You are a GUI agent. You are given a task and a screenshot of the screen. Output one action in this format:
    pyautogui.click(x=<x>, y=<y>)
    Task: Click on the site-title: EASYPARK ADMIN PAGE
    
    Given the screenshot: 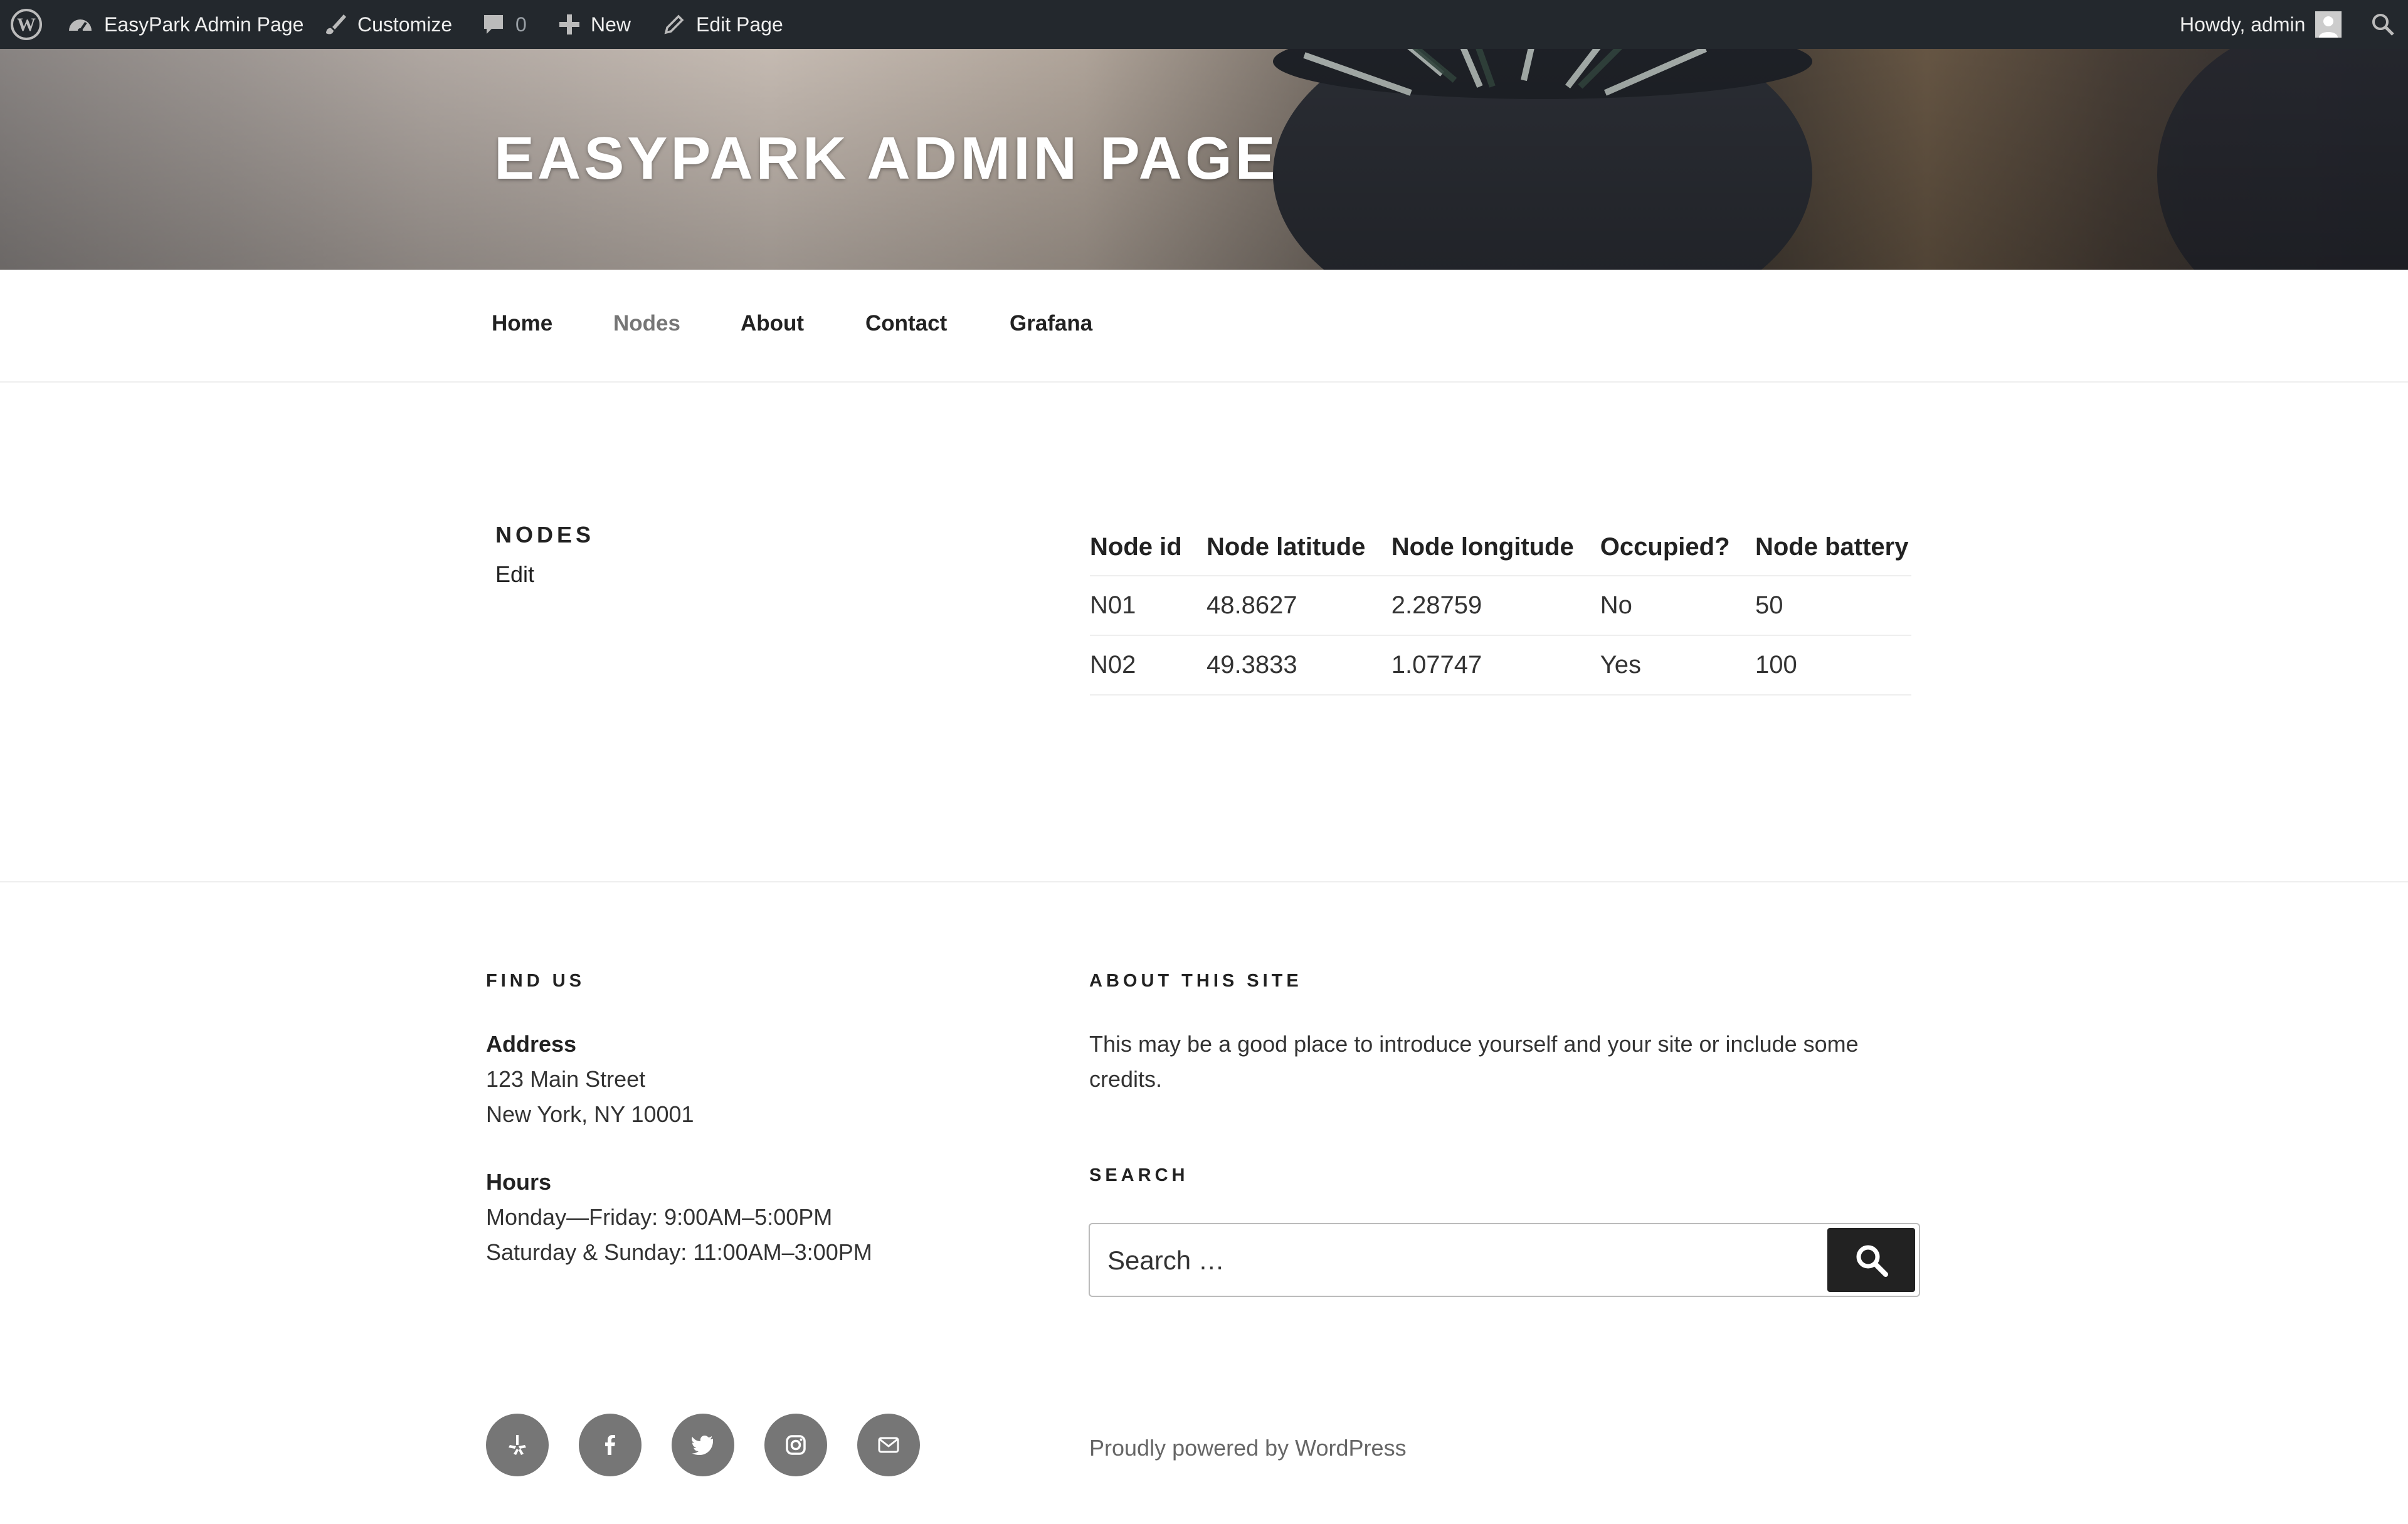 What is the action you would take?
    pyautogui.click(x=886, y=159)
    